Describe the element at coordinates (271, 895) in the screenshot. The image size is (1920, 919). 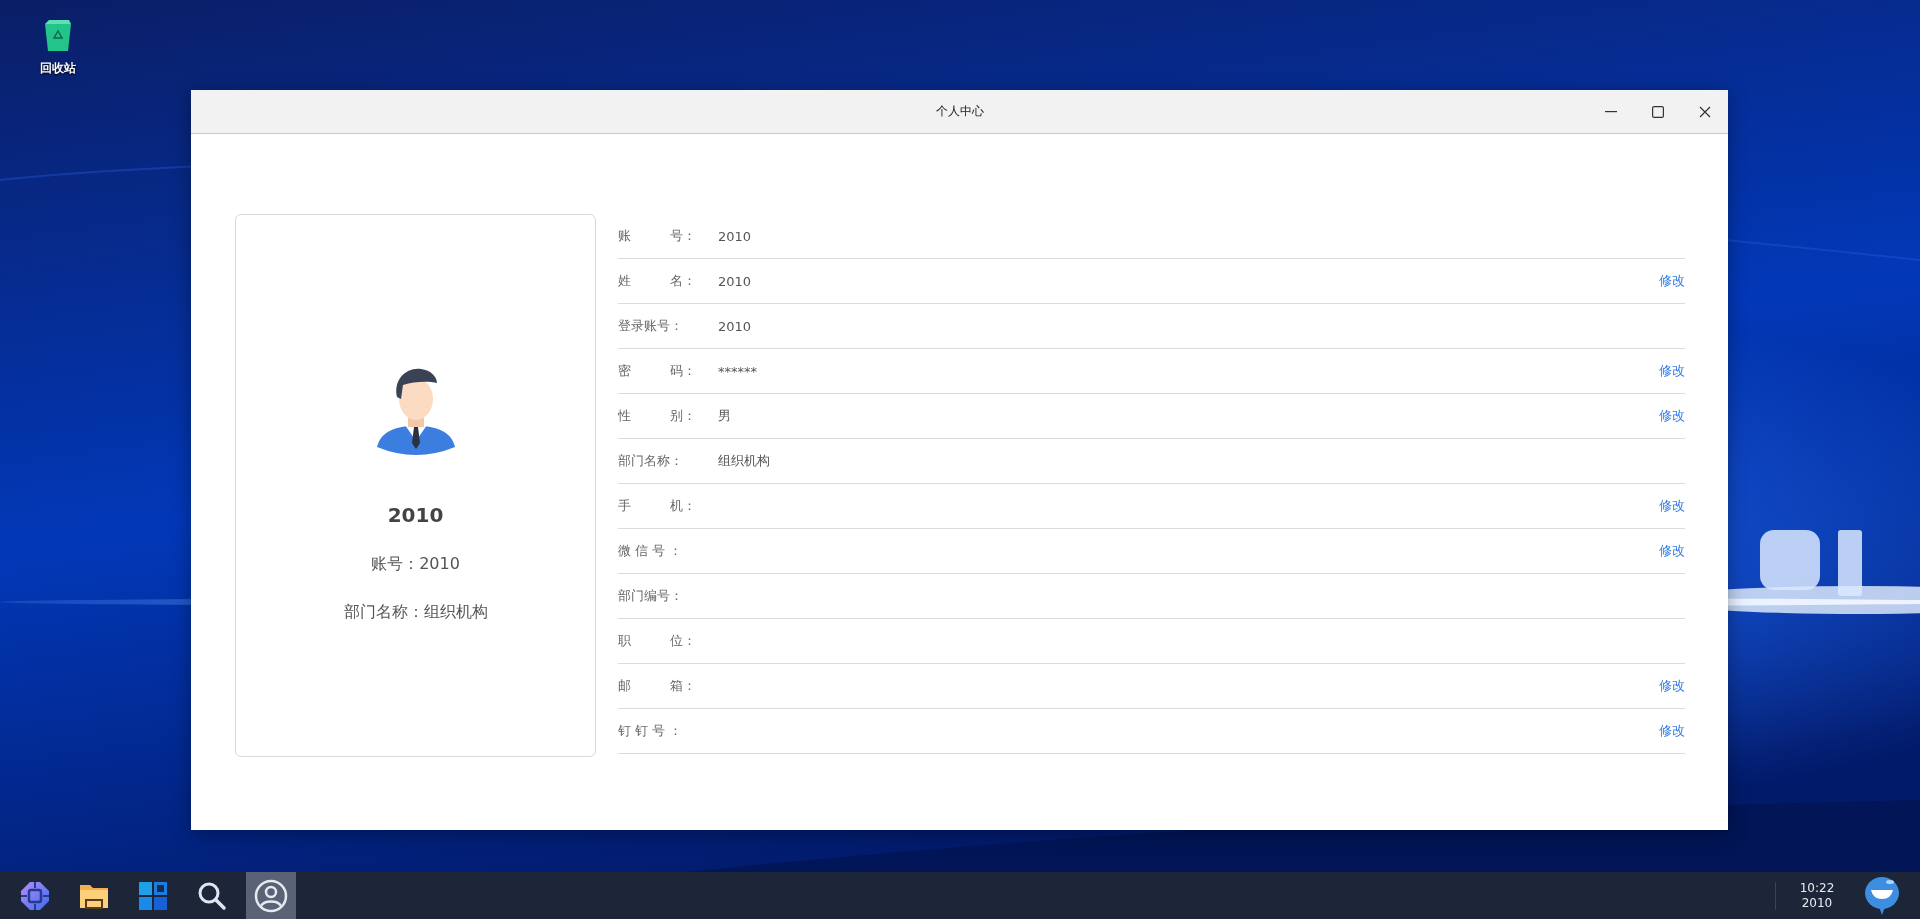
I see `user-icon` at that location.